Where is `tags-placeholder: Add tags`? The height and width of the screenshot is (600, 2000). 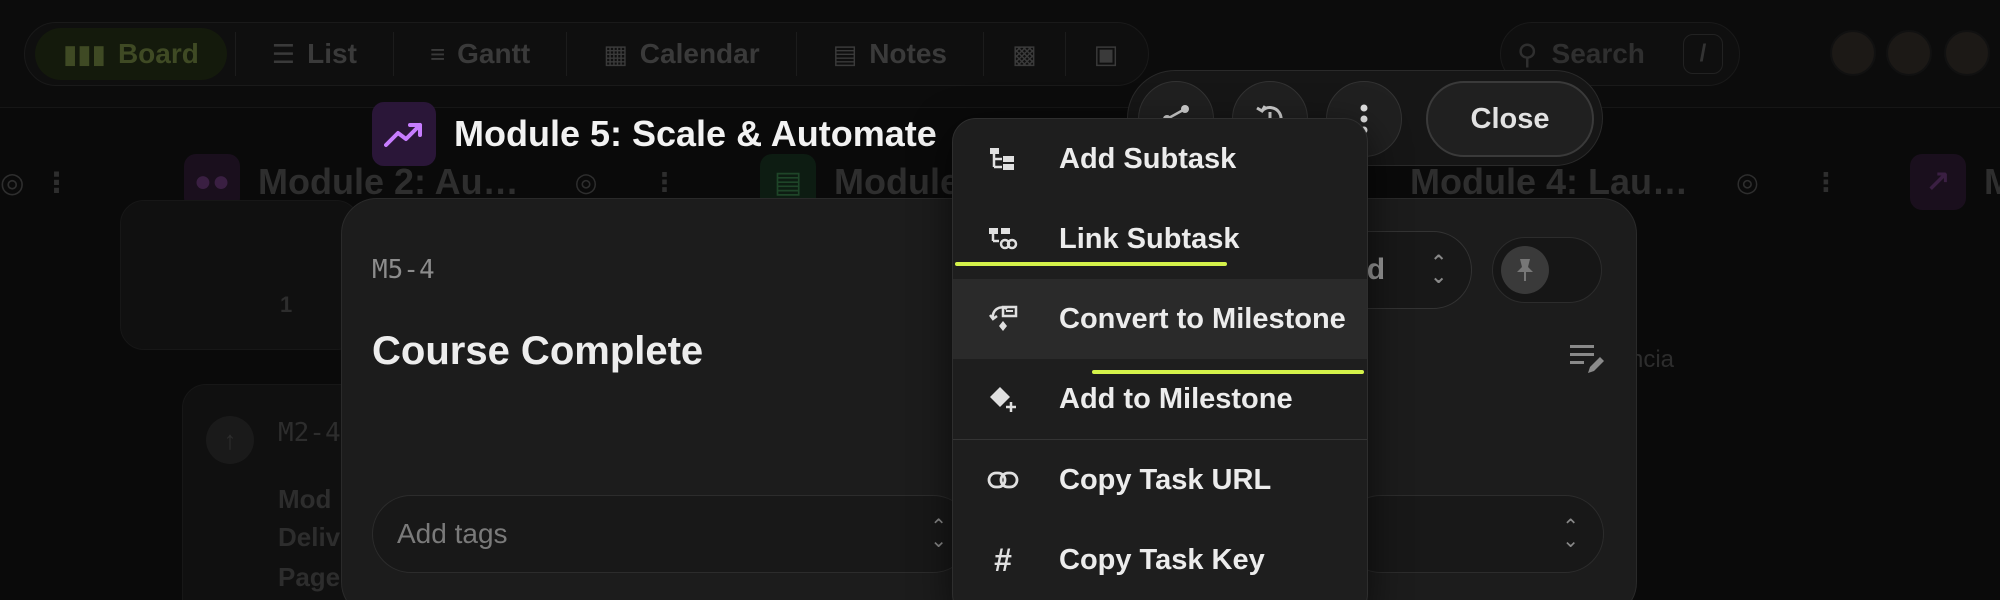 tags-placeholder: Add tags is located at coordinates (452, 533).